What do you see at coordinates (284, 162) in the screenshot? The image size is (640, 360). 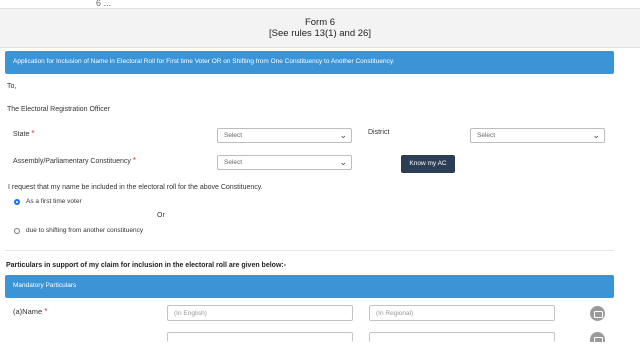 I see `assembly-select: Select ⌄` at bounding box center [284, 162].